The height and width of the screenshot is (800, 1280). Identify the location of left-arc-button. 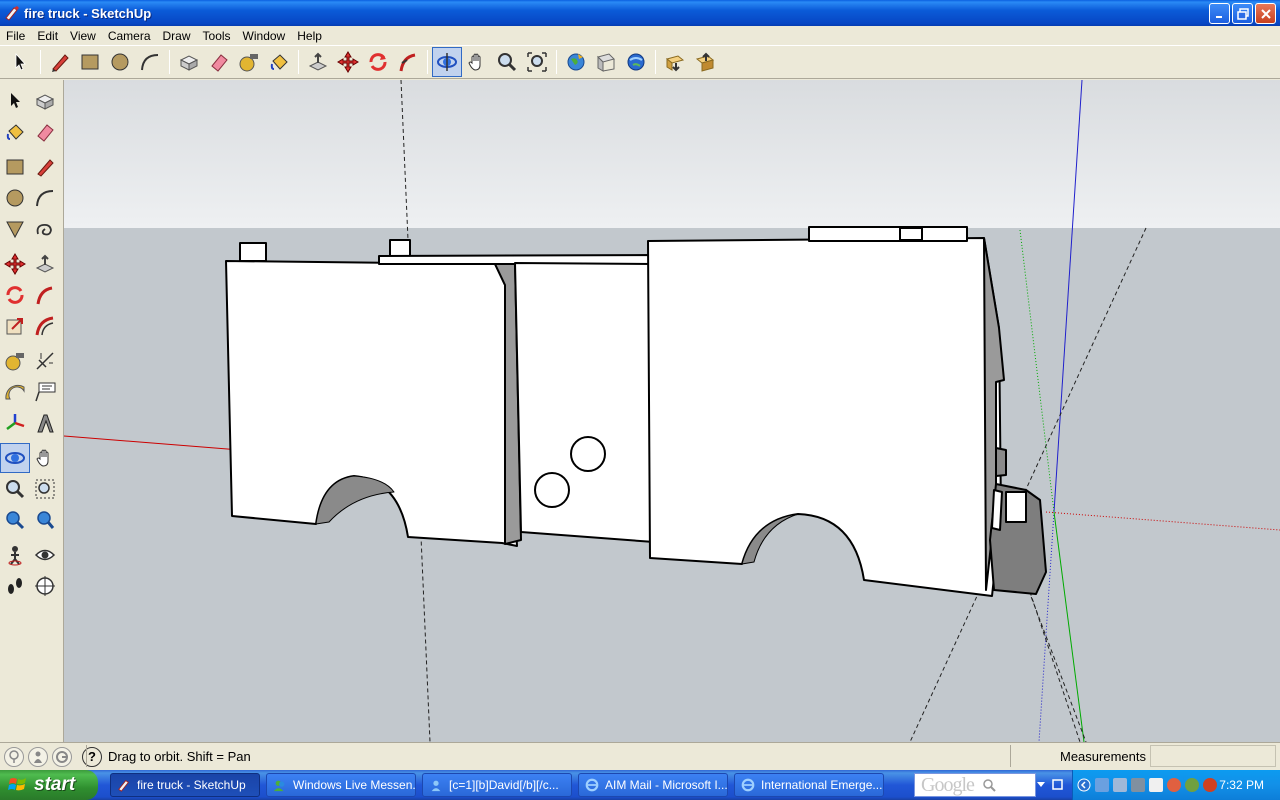
(45, 198).